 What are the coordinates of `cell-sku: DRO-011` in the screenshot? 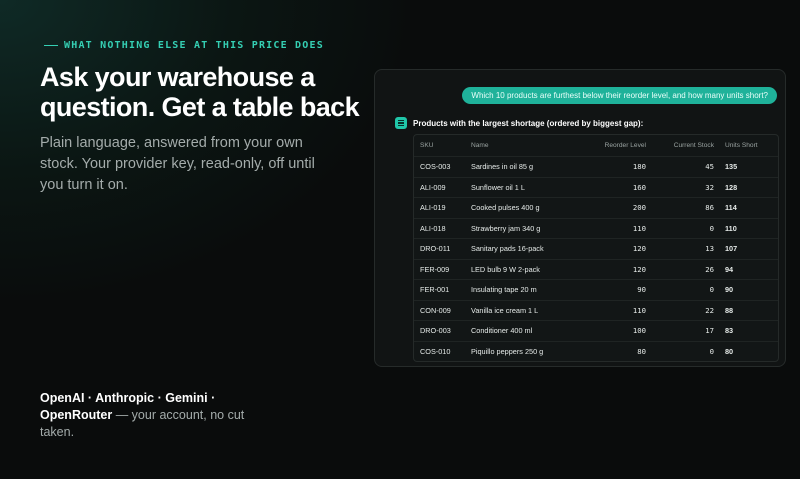 It's located at (435, 249).